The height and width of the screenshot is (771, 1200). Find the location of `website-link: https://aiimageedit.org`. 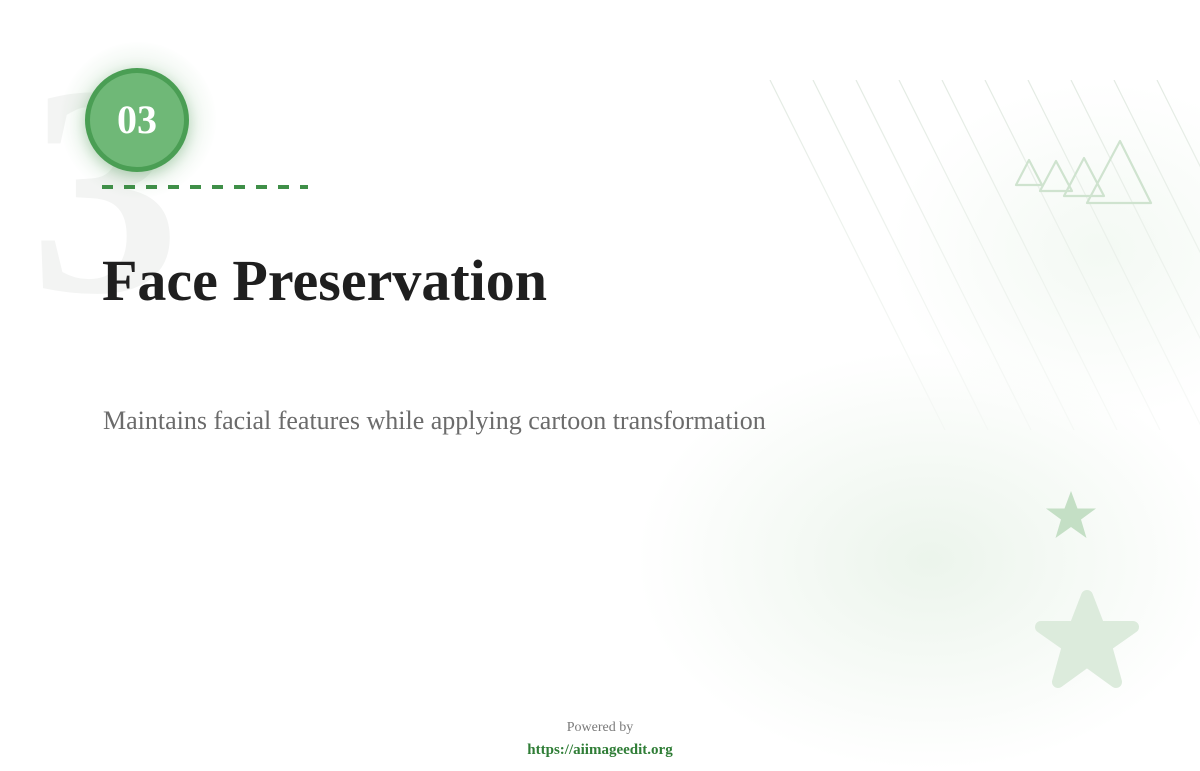

website-link: https://aiimageedit.org is located at coordinates (599, 750).